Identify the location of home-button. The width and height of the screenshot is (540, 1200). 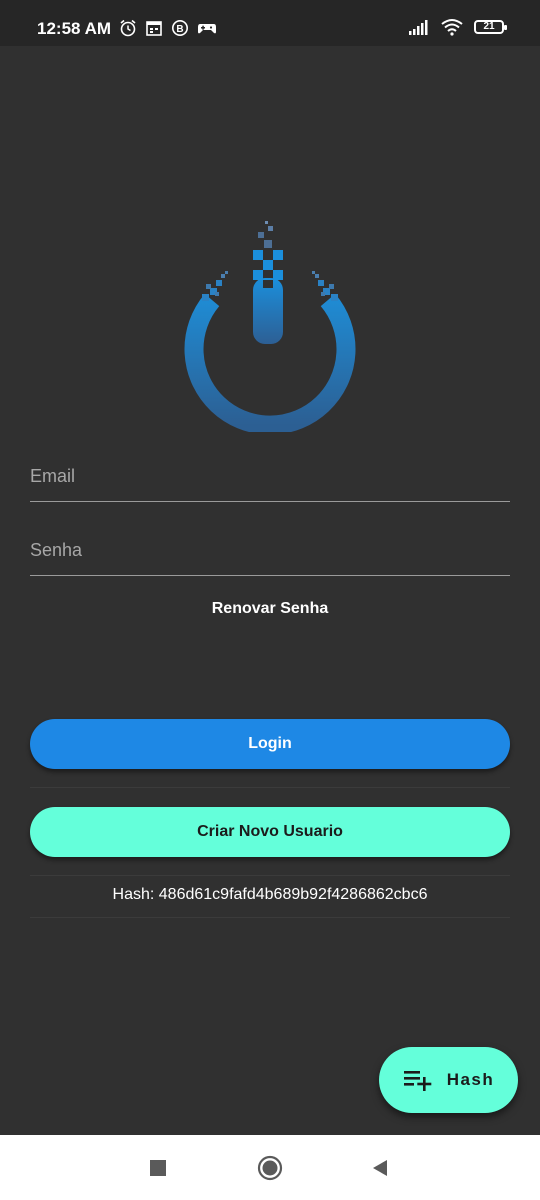
(270, 1167).